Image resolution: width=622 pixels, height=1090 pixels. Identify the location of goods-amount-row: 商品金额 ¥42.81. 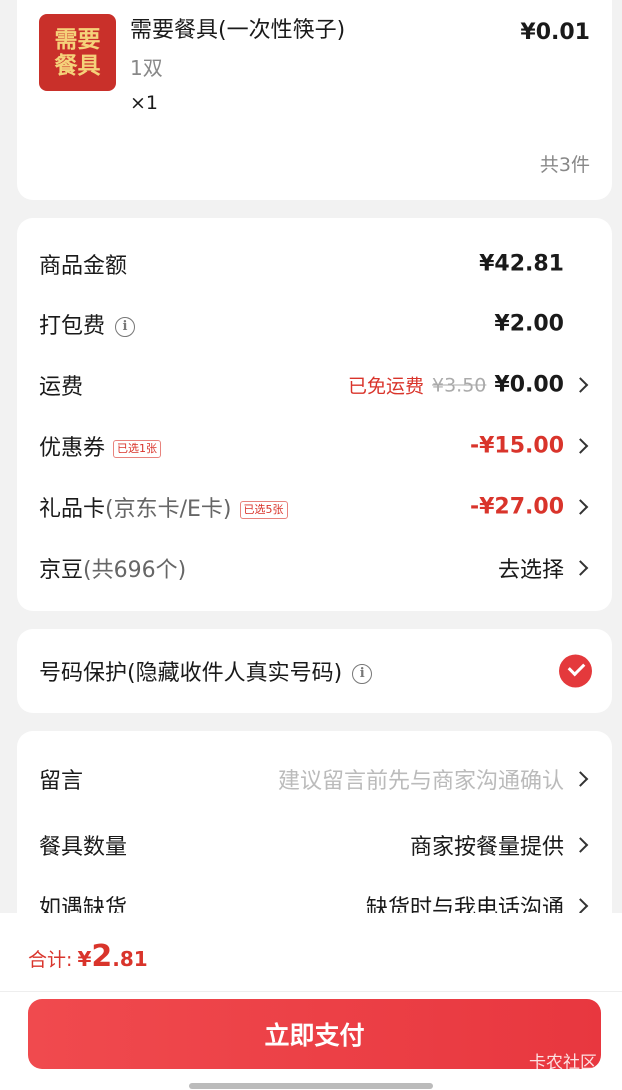
(314, 264).